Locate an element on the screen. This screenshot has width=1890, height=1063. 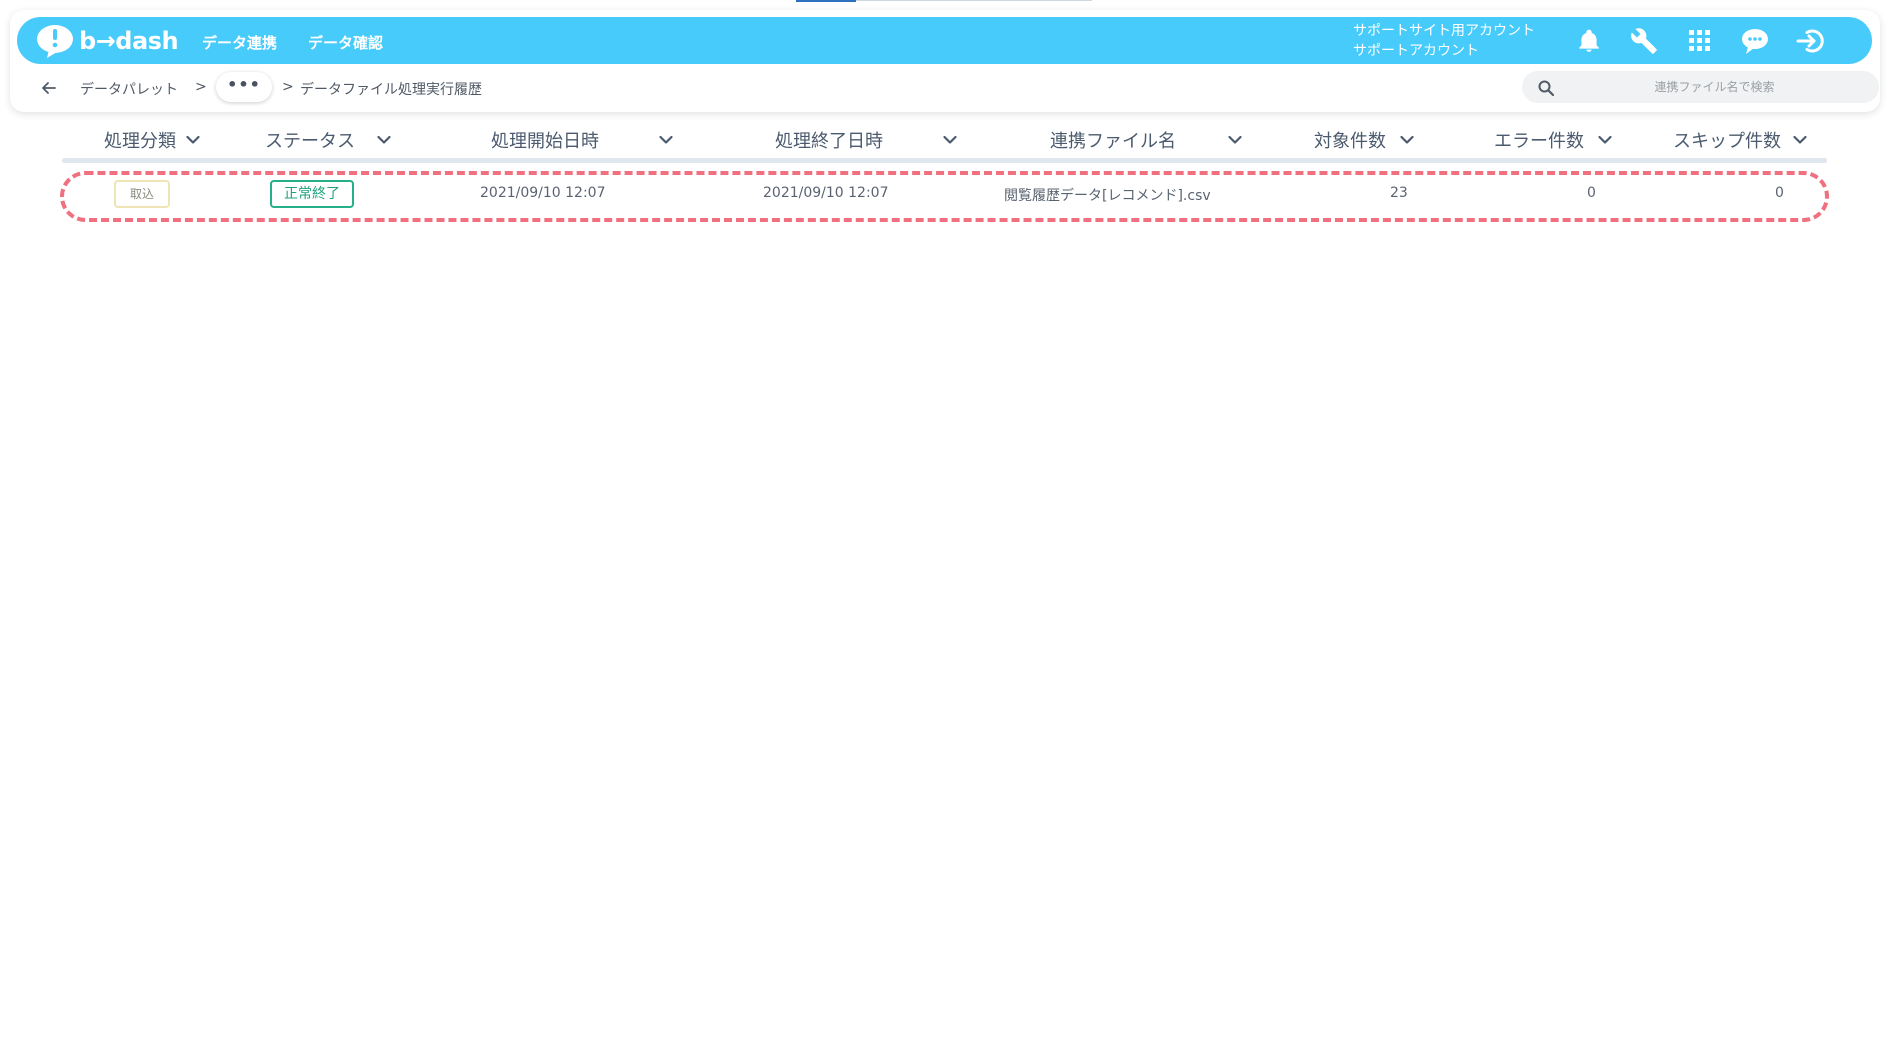
column-label-type: 処理分類 is located at coordinates (140, 141).